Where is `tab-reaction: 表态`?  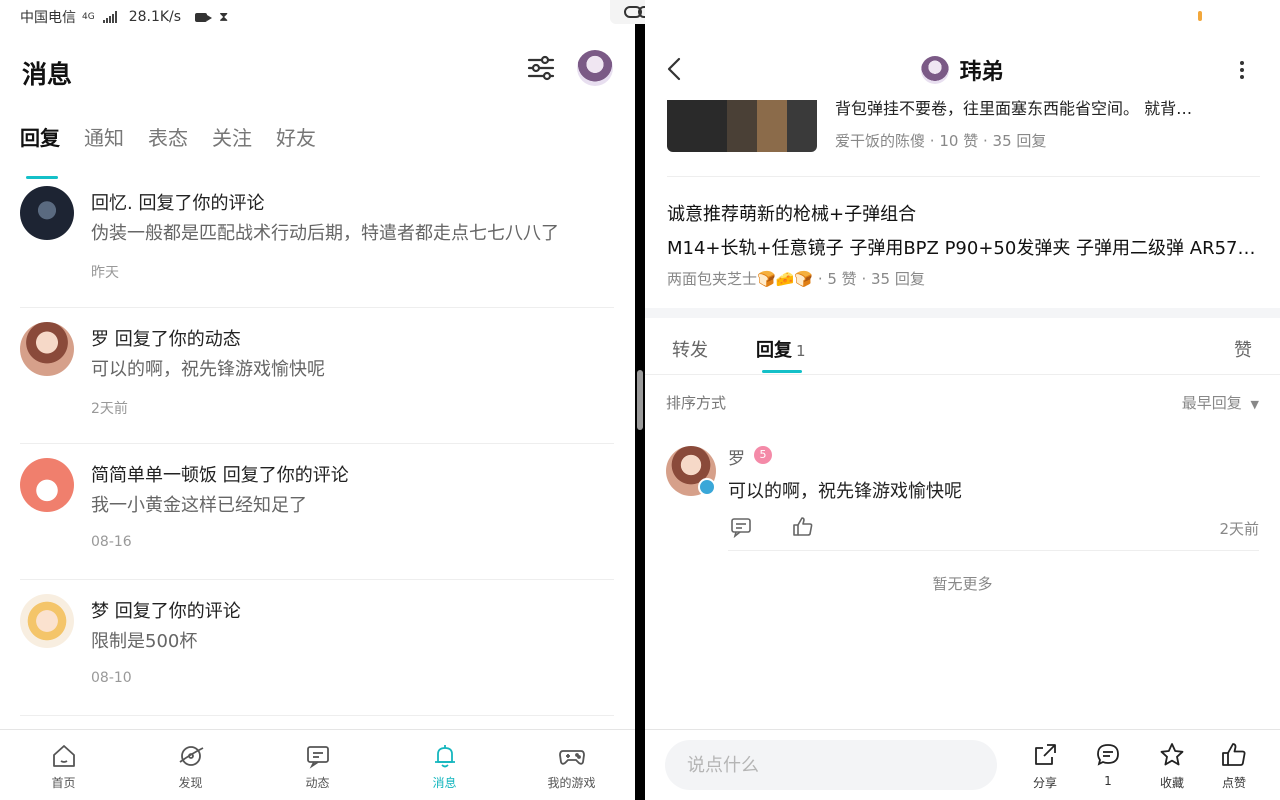 tab-reaction: 表态 is located at coordinates (168, 141).